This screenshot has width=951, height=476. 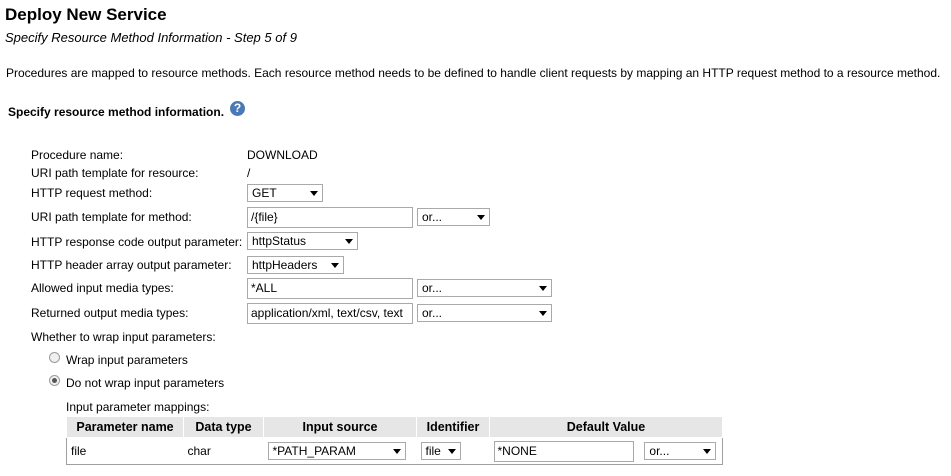 I want to click on input-media-input: *ALL, so click(x=330, y=288).